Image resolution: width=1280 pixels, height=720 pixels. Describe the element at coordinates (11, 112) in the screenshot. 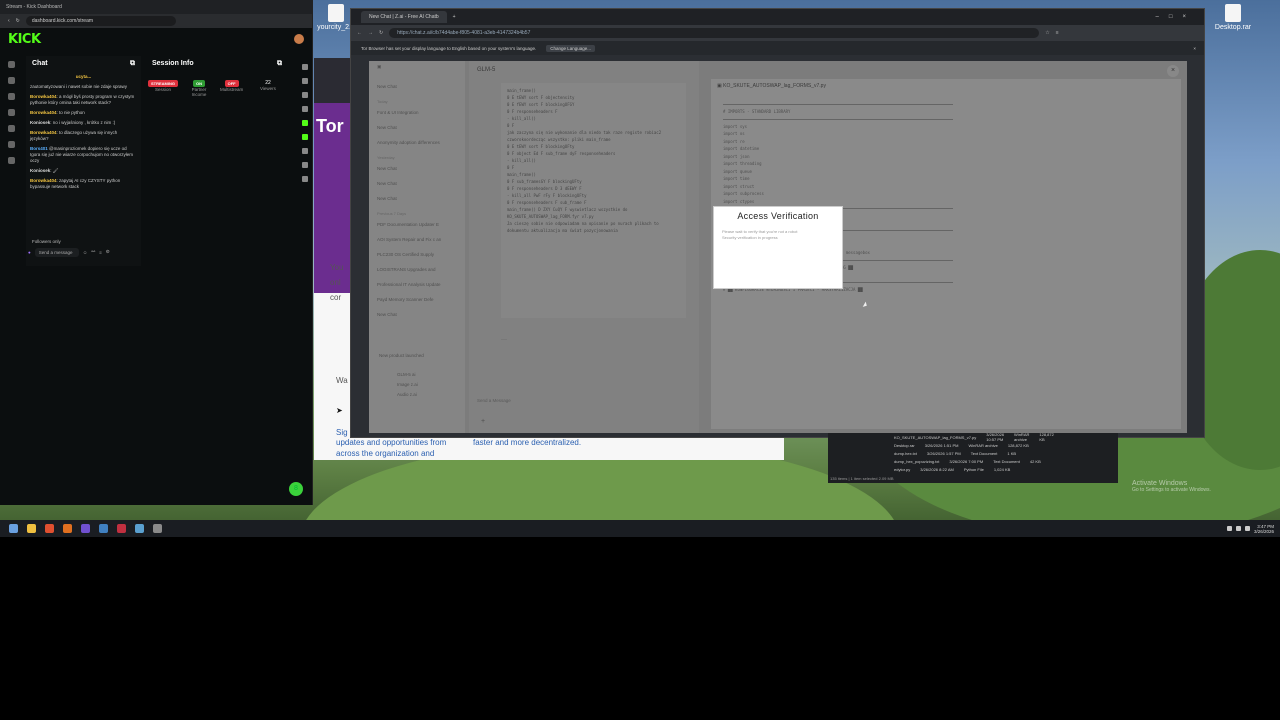

I see `users-icon` at that location.